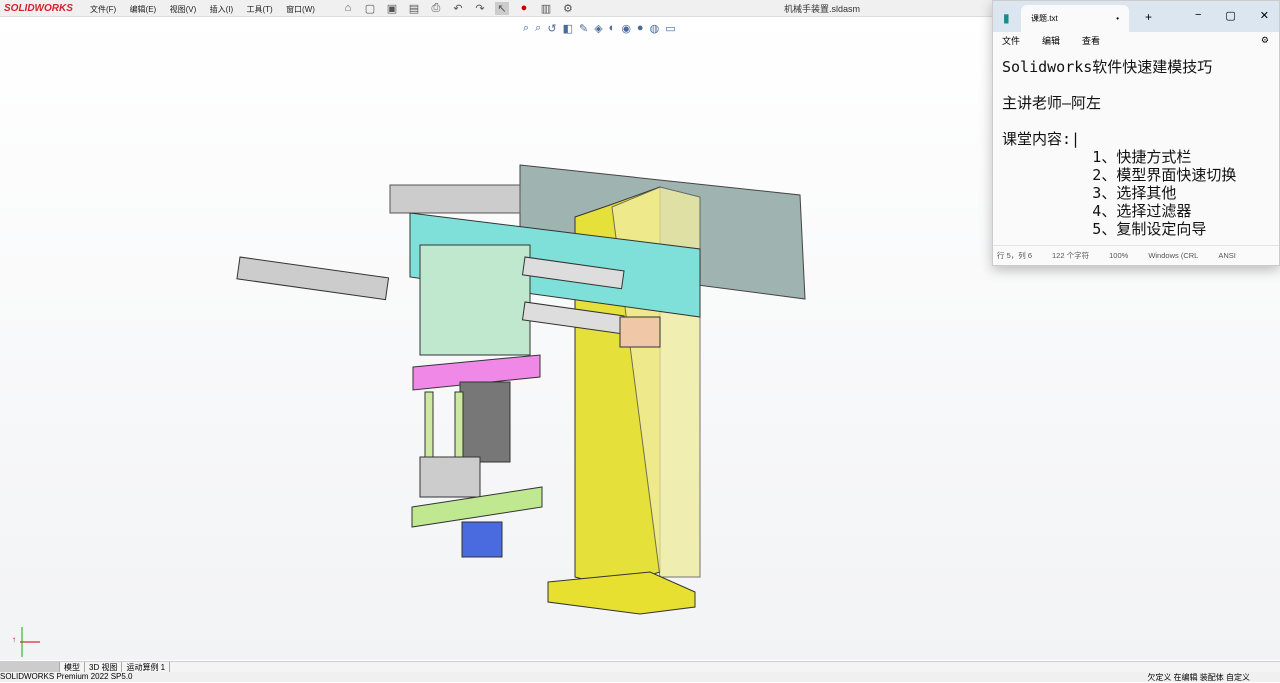  Describe the element at coordinates (348, 8) in the screenshot. I see `home-icon: ⌂` at that location.